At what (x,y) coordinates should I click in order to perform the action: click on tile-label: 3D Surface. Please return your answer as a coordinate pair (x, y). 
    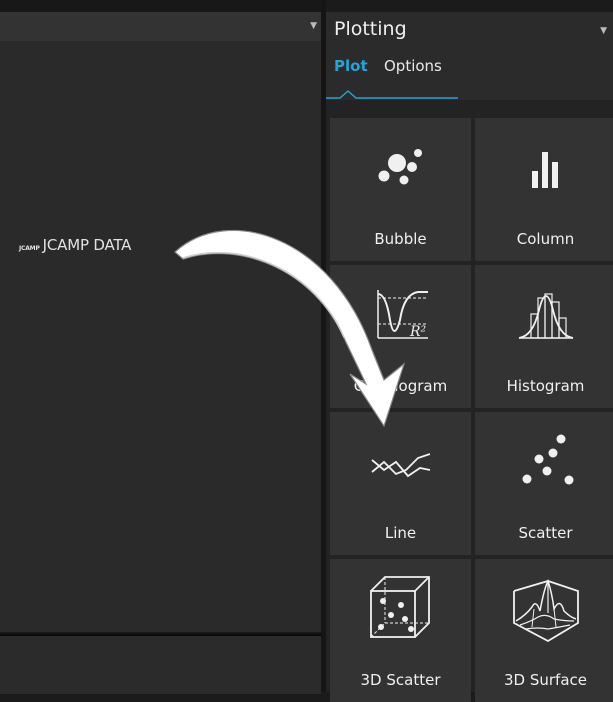
    Looking at the image, I should click on (545, 680).